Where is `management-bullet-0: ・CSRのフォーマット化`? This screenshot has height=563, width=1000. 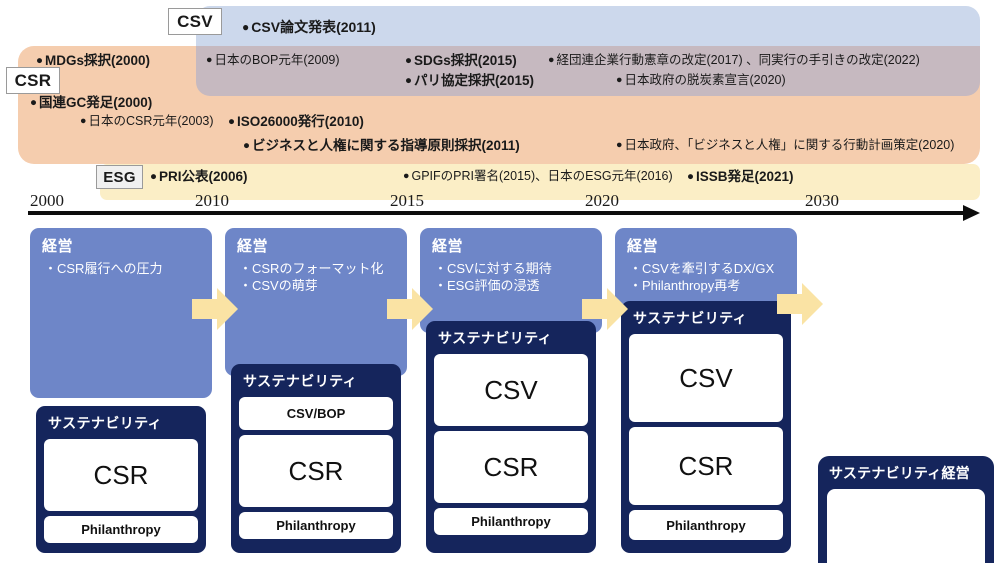
management-bullet-0: ・CSRのフォーマット化 is located at coordinates (311, 268).